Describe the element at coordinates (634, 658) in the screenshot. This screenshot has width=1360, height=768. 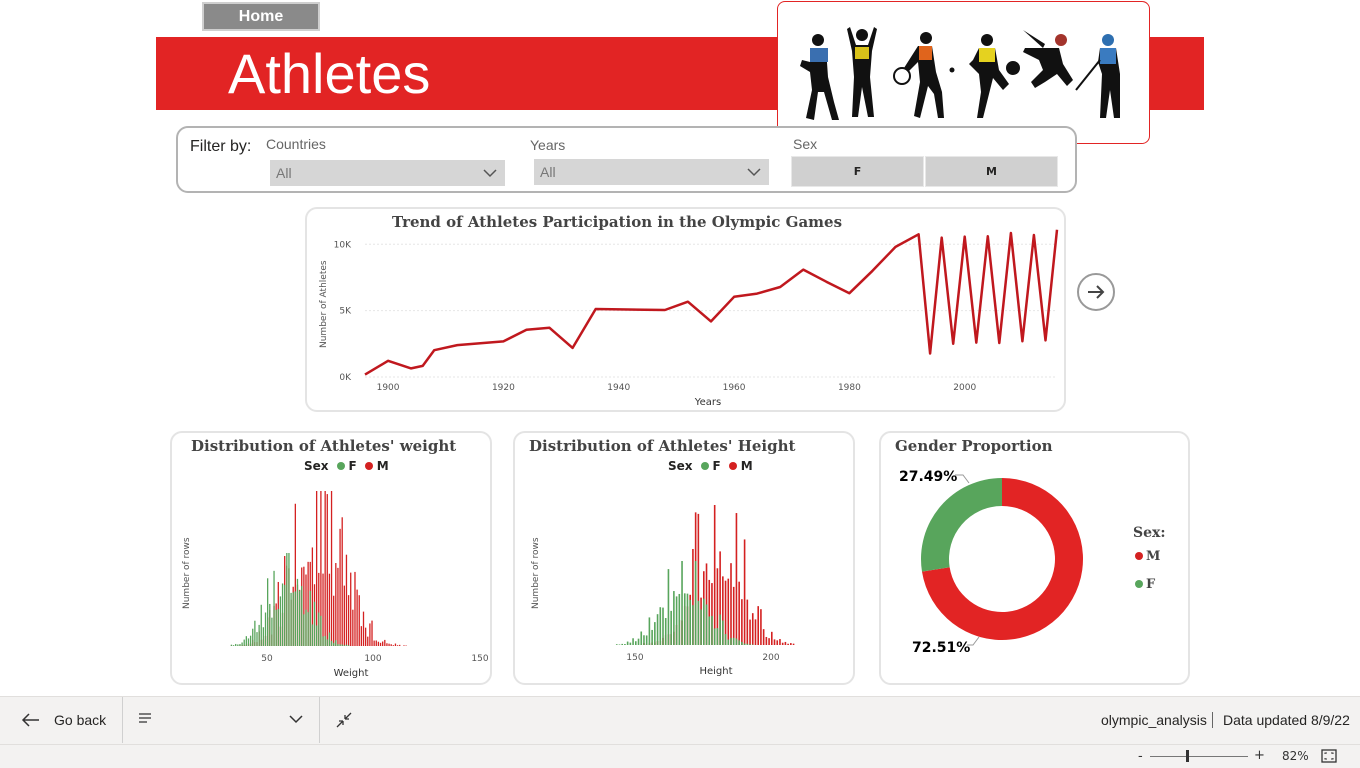
I see `height-tick-150: 150` at that location.